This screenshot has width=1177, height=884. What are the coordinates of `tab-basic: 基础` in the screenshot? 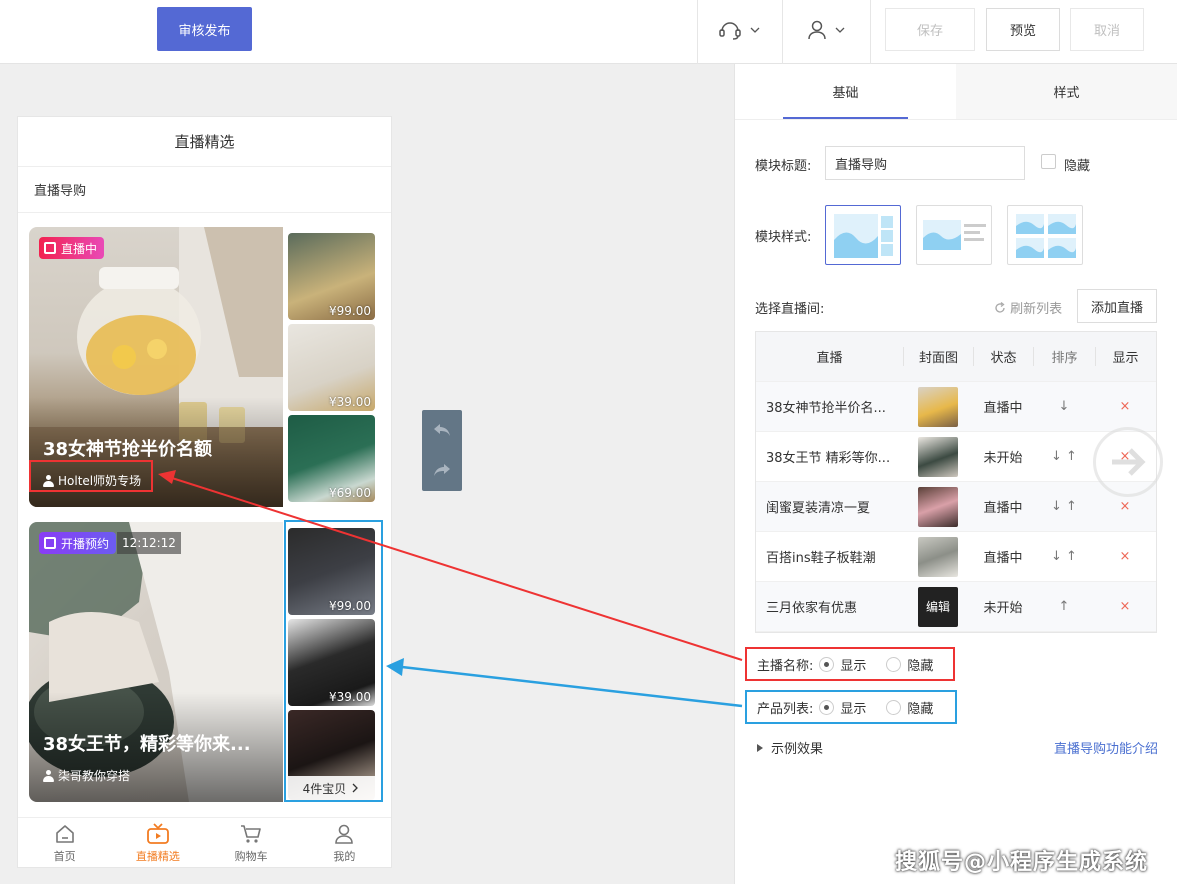 It's located at (845, 91).